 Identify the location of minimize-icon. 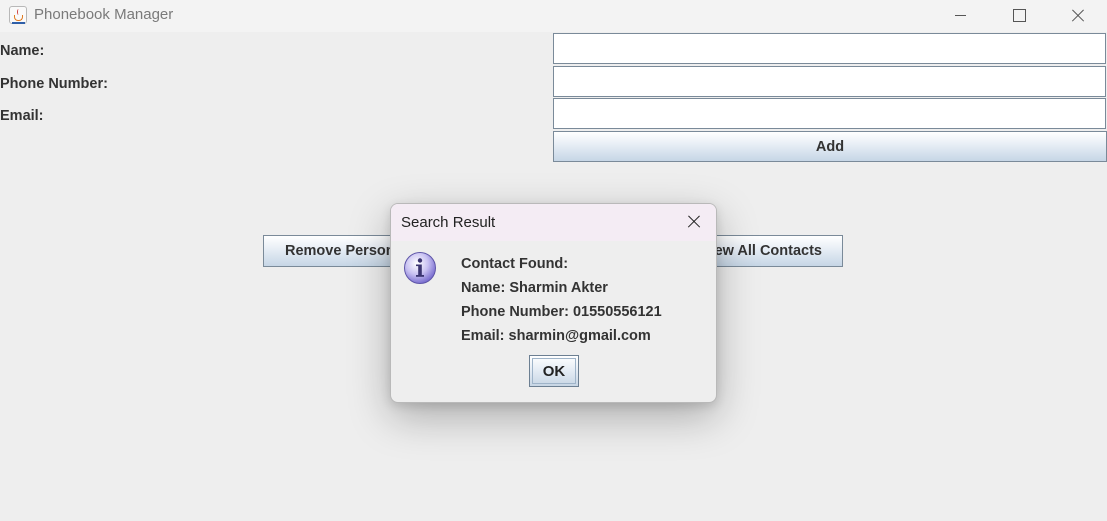
(960, 16).